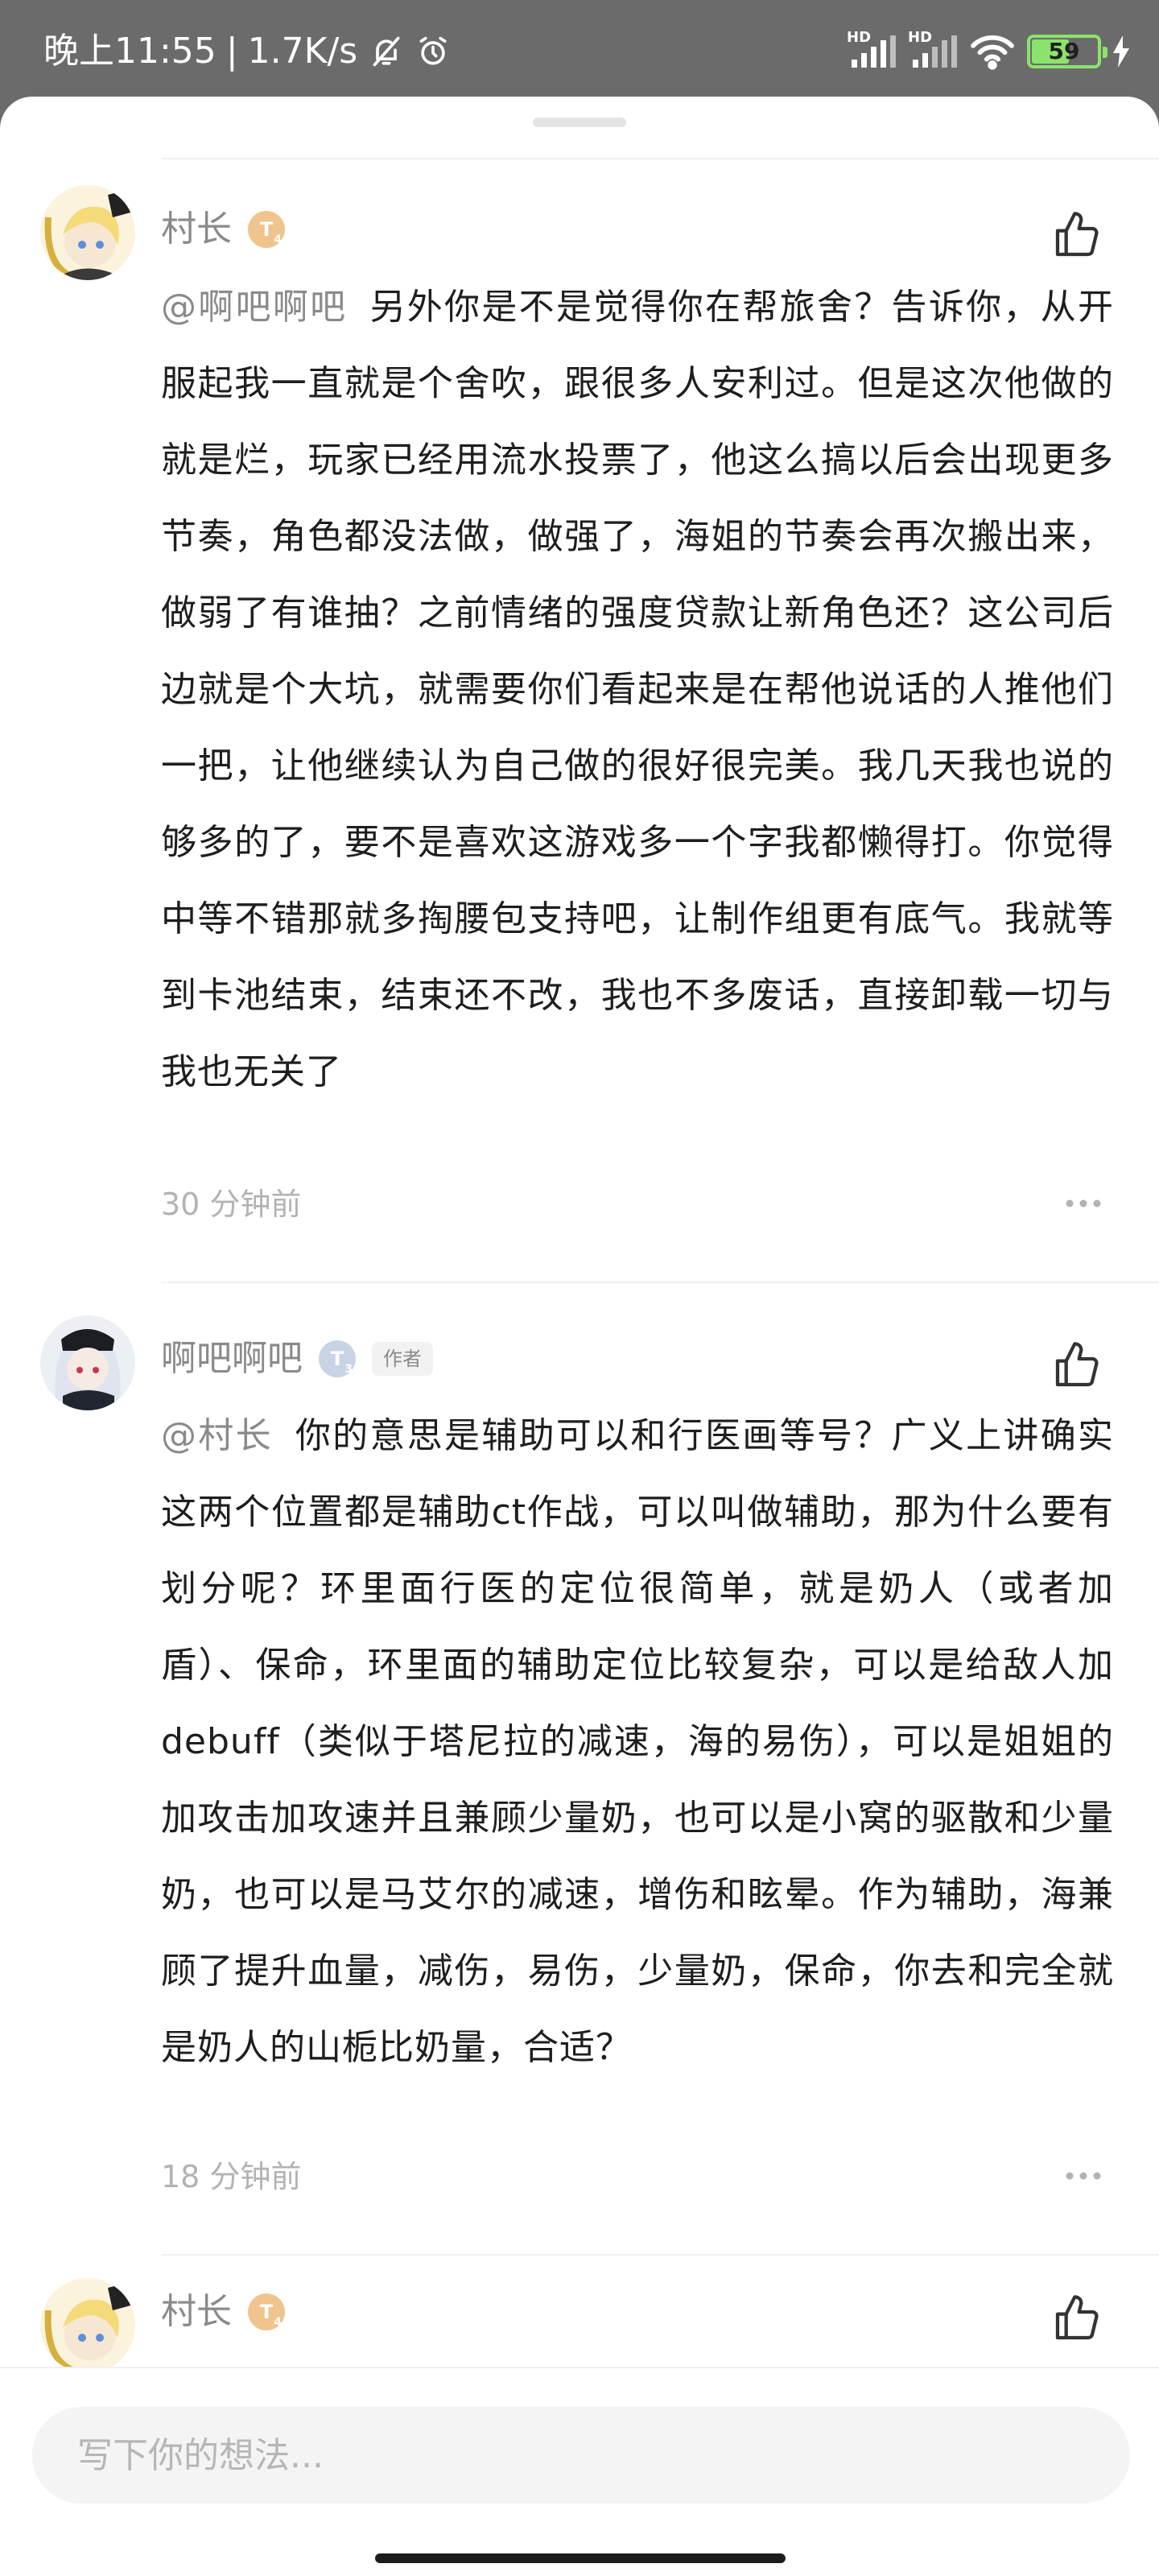 The height and width of the screenshot is (2576, 1159). What do you see at coordinates (1064, 51) in the screenshot?
I see `battery-percent: 59` at bounding box center [1064, 51].